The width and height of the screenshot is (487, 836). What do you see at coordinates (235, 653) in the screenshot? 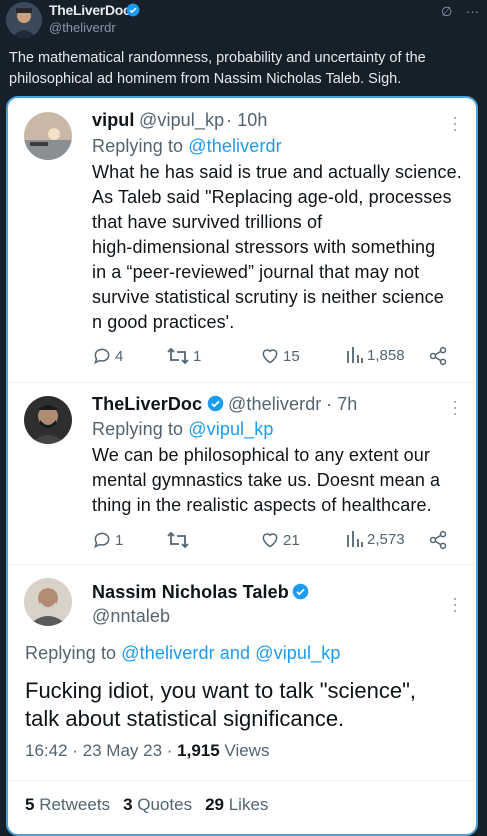
I see `replying-and: and` at bounding box center [235, 653].